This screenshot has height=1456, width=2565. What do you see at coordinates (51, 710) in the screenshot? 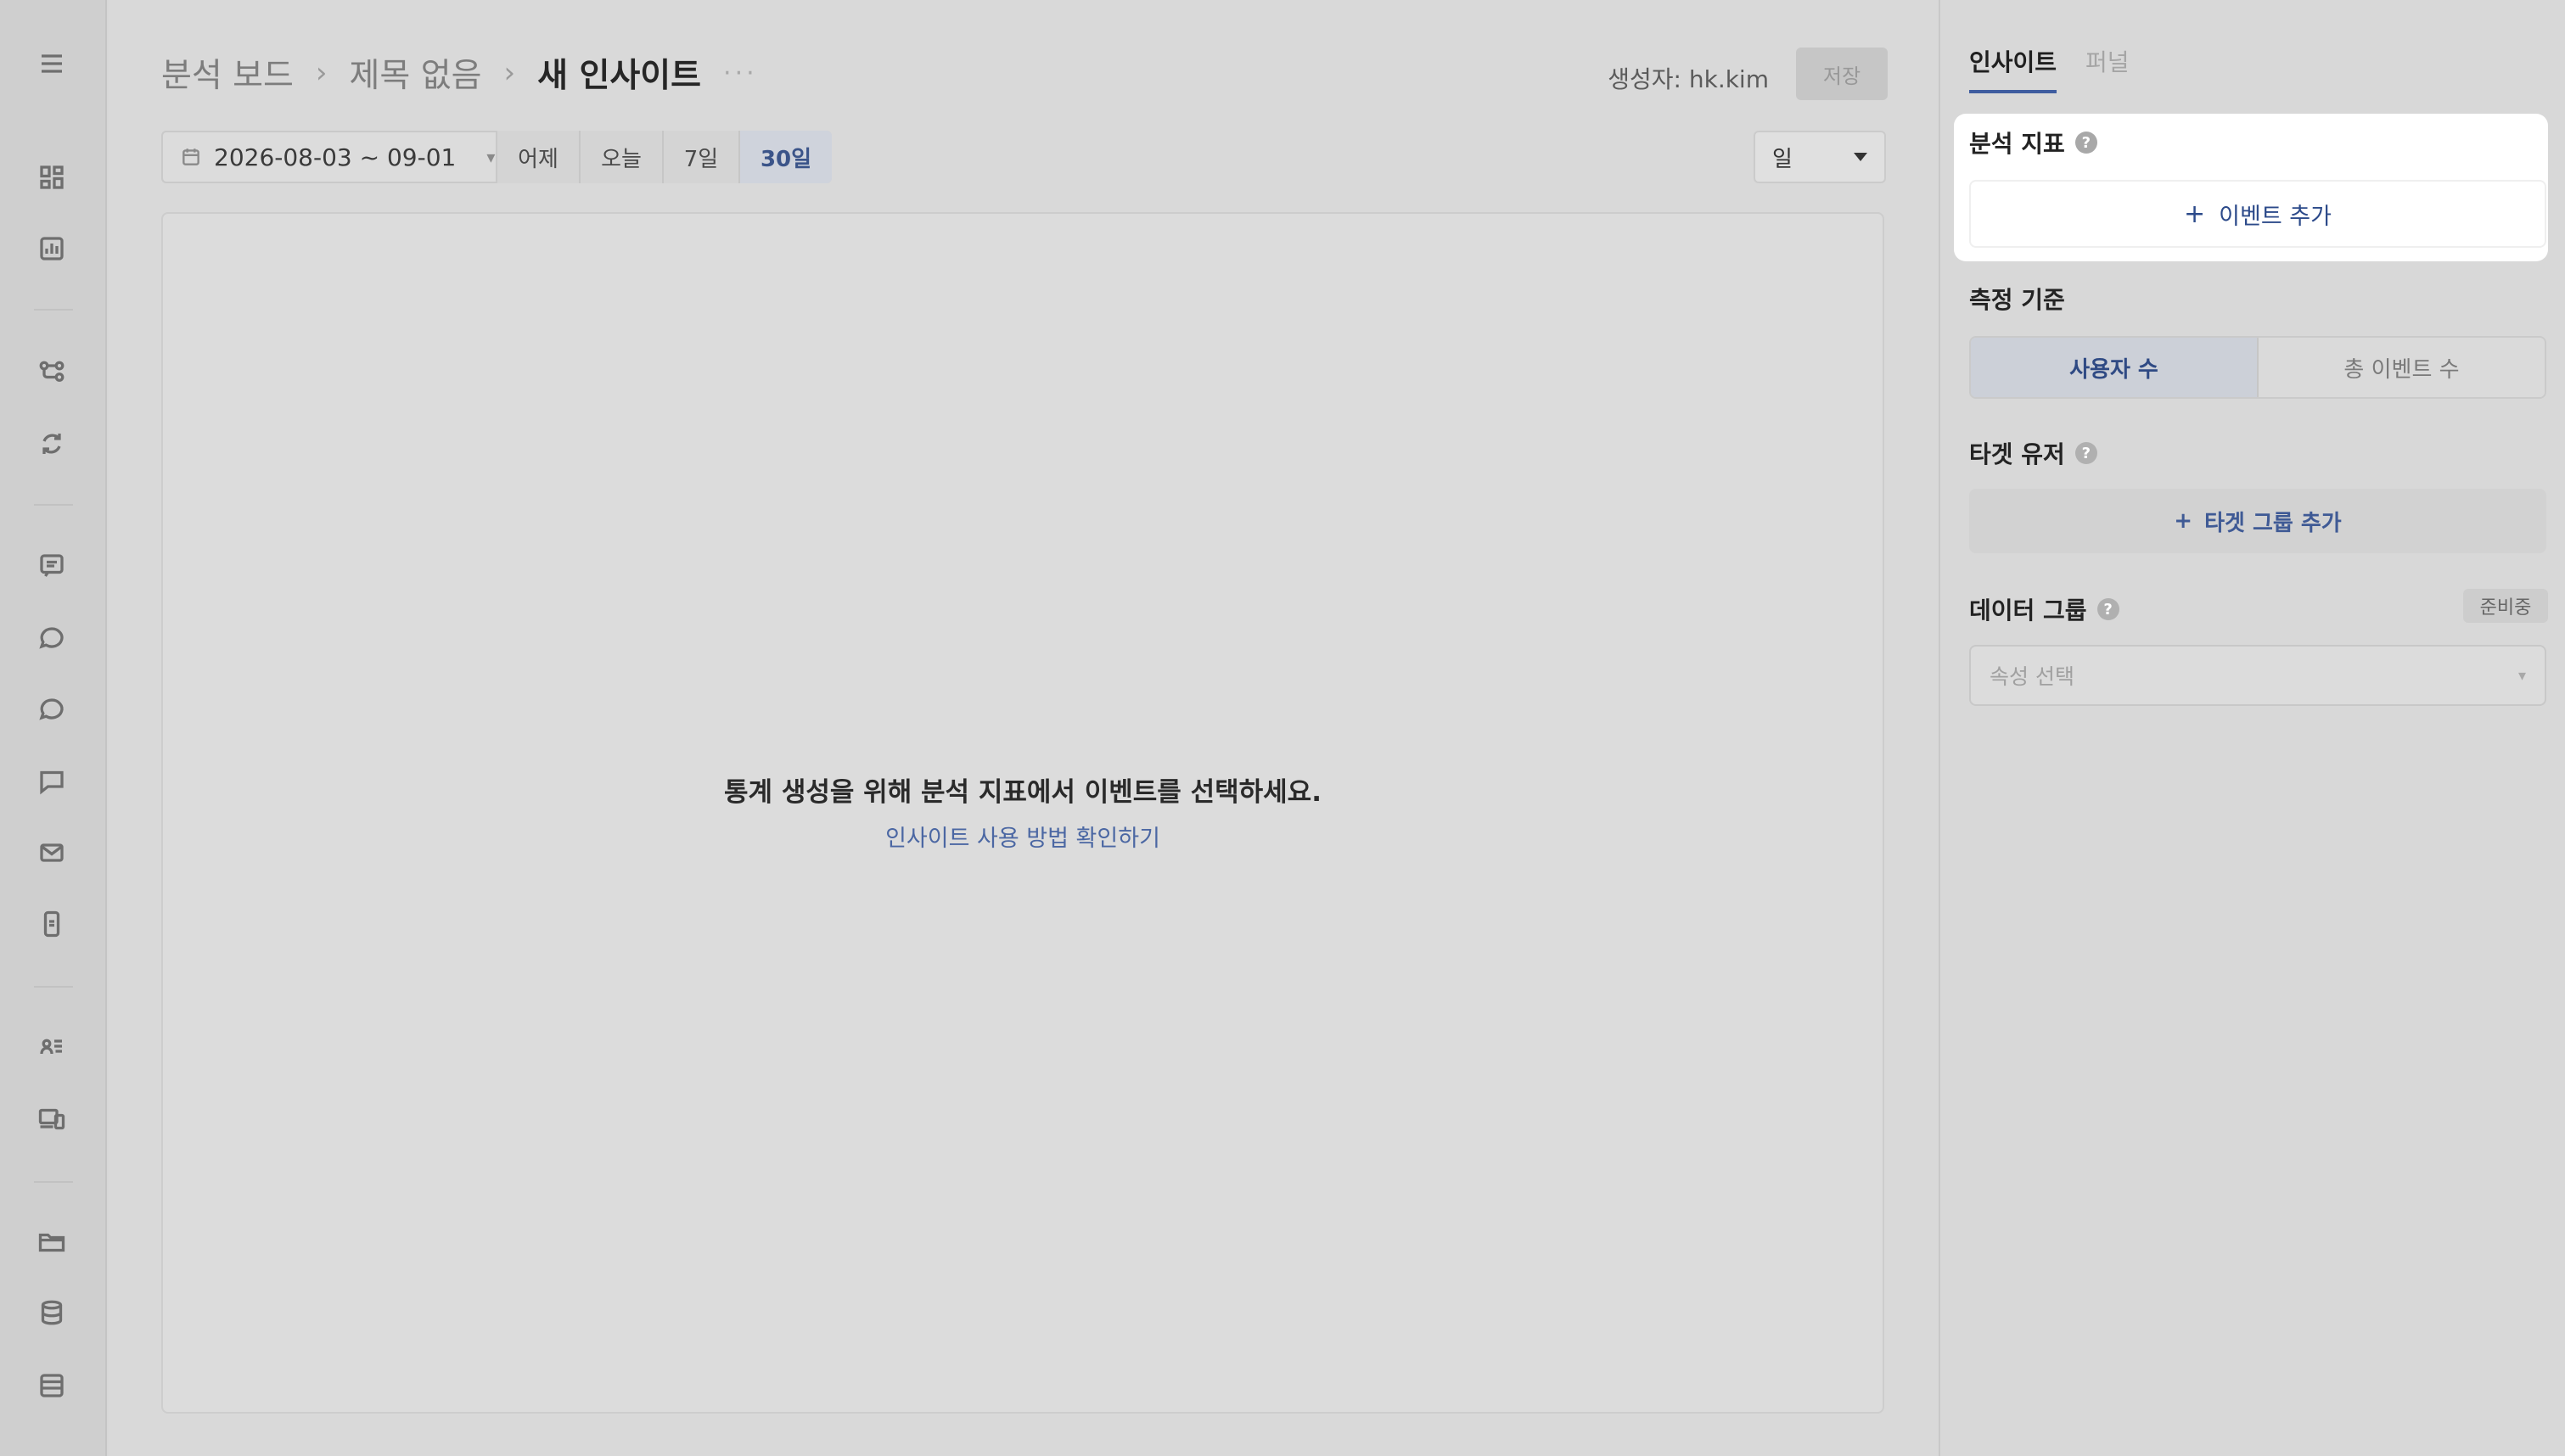
I see `chat-bubble-icon` at bounding box center [51, 710].